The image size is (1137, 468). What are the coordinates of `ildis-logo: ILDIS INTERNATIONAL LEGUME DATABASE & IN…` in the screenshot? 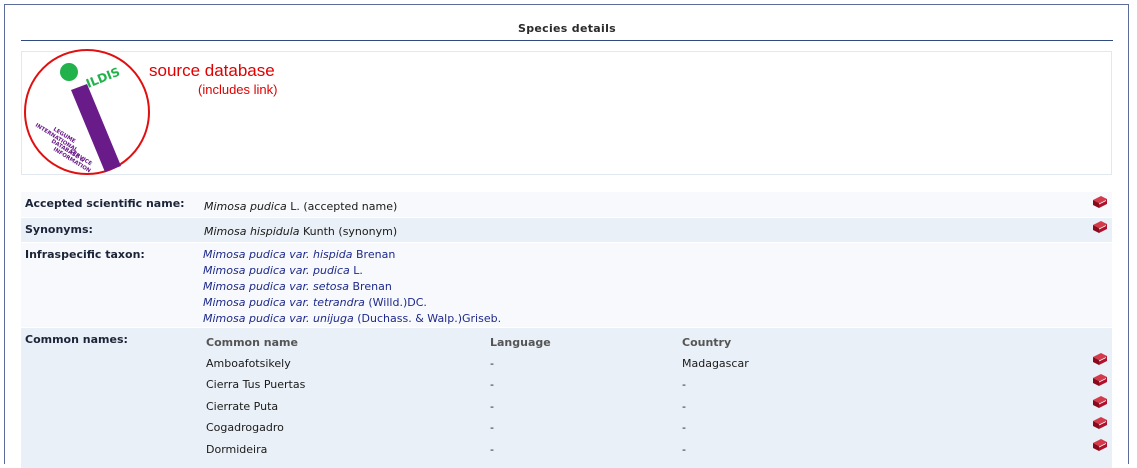 It's located at (87, 112).